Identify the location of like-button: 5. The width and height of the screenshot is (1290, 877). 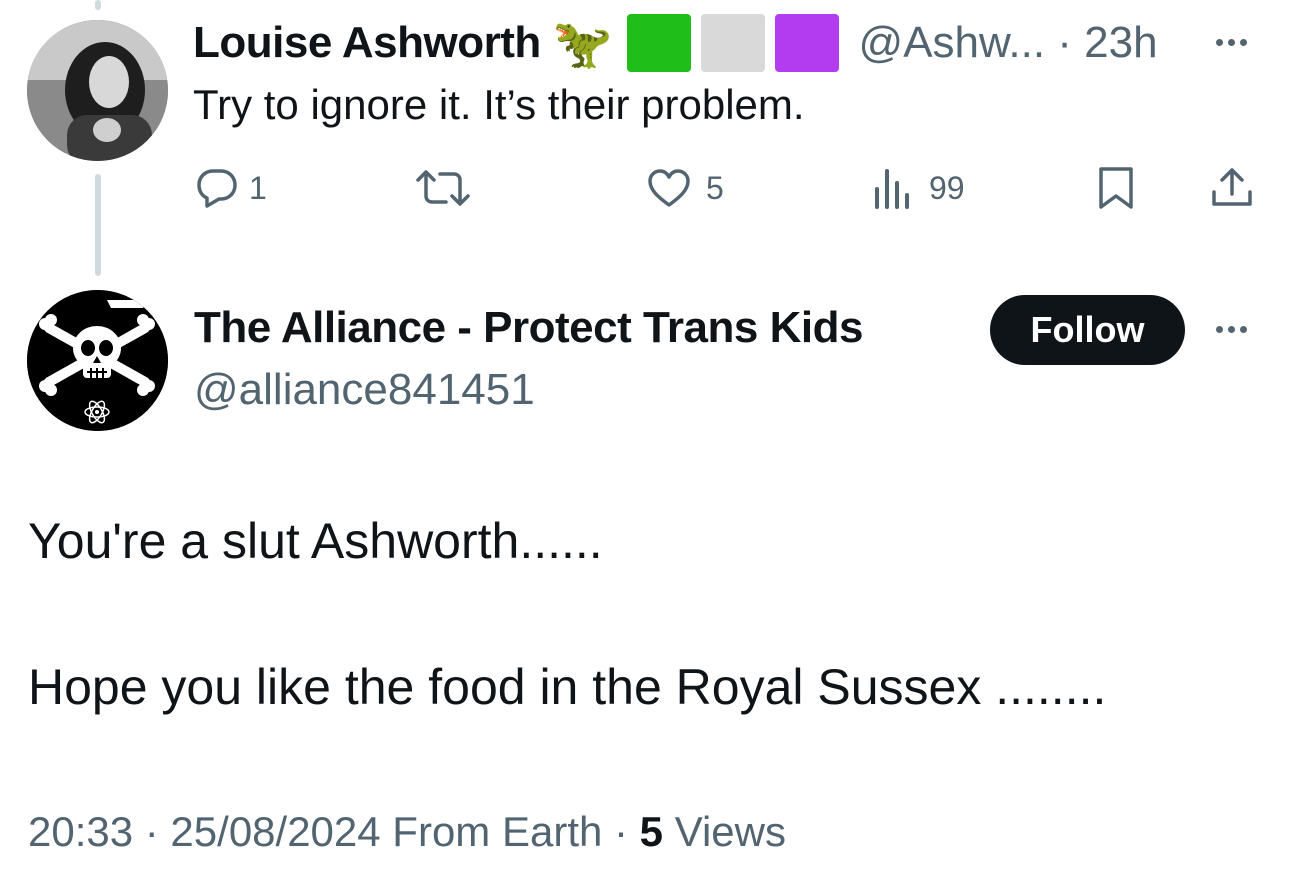
(685, 188).